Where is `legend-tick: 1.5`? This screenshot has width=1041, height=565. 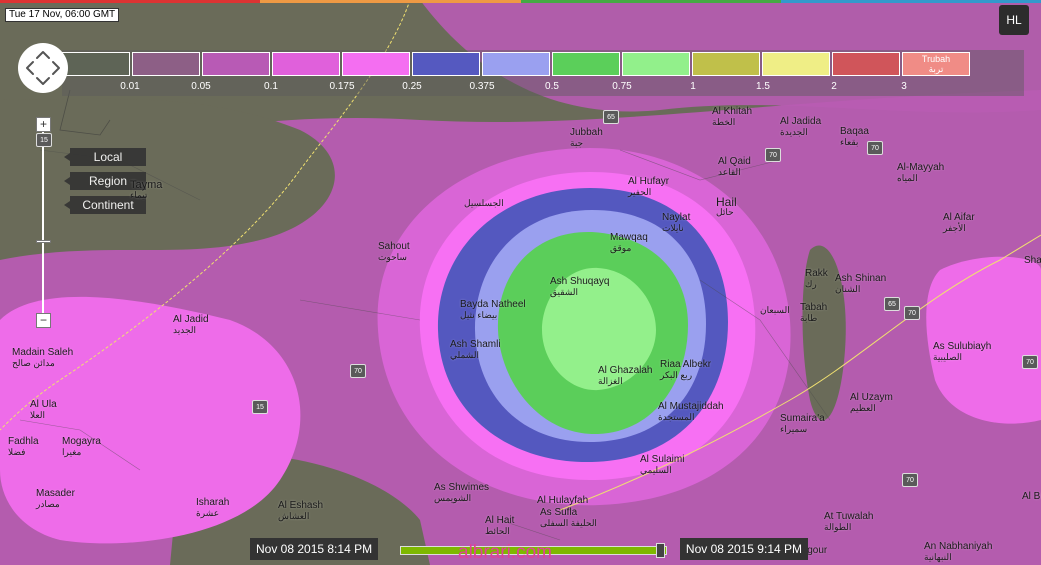
legend-tick: 1.5 is located at coordinates (763, 86).